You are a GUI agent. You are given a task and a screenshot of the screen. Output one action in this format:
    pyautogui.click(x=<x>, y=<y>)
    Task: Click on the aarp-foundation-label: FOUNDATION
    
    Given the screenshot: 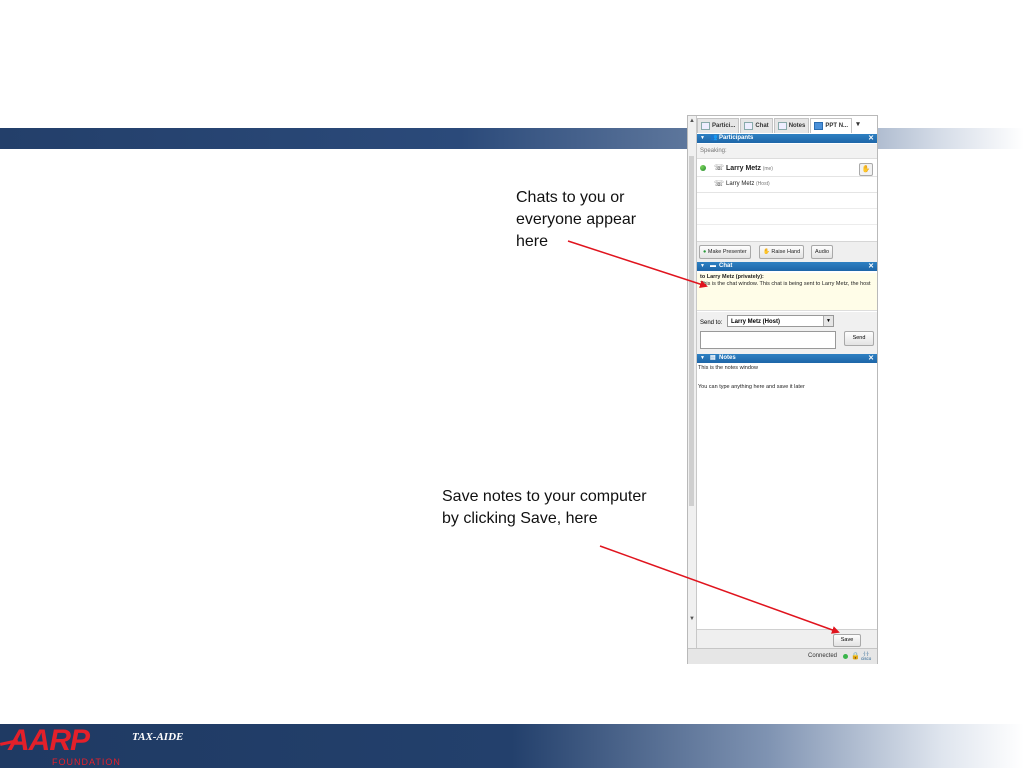 What is the action you would take?
    pyautogui.click(x=86, y=762)
    